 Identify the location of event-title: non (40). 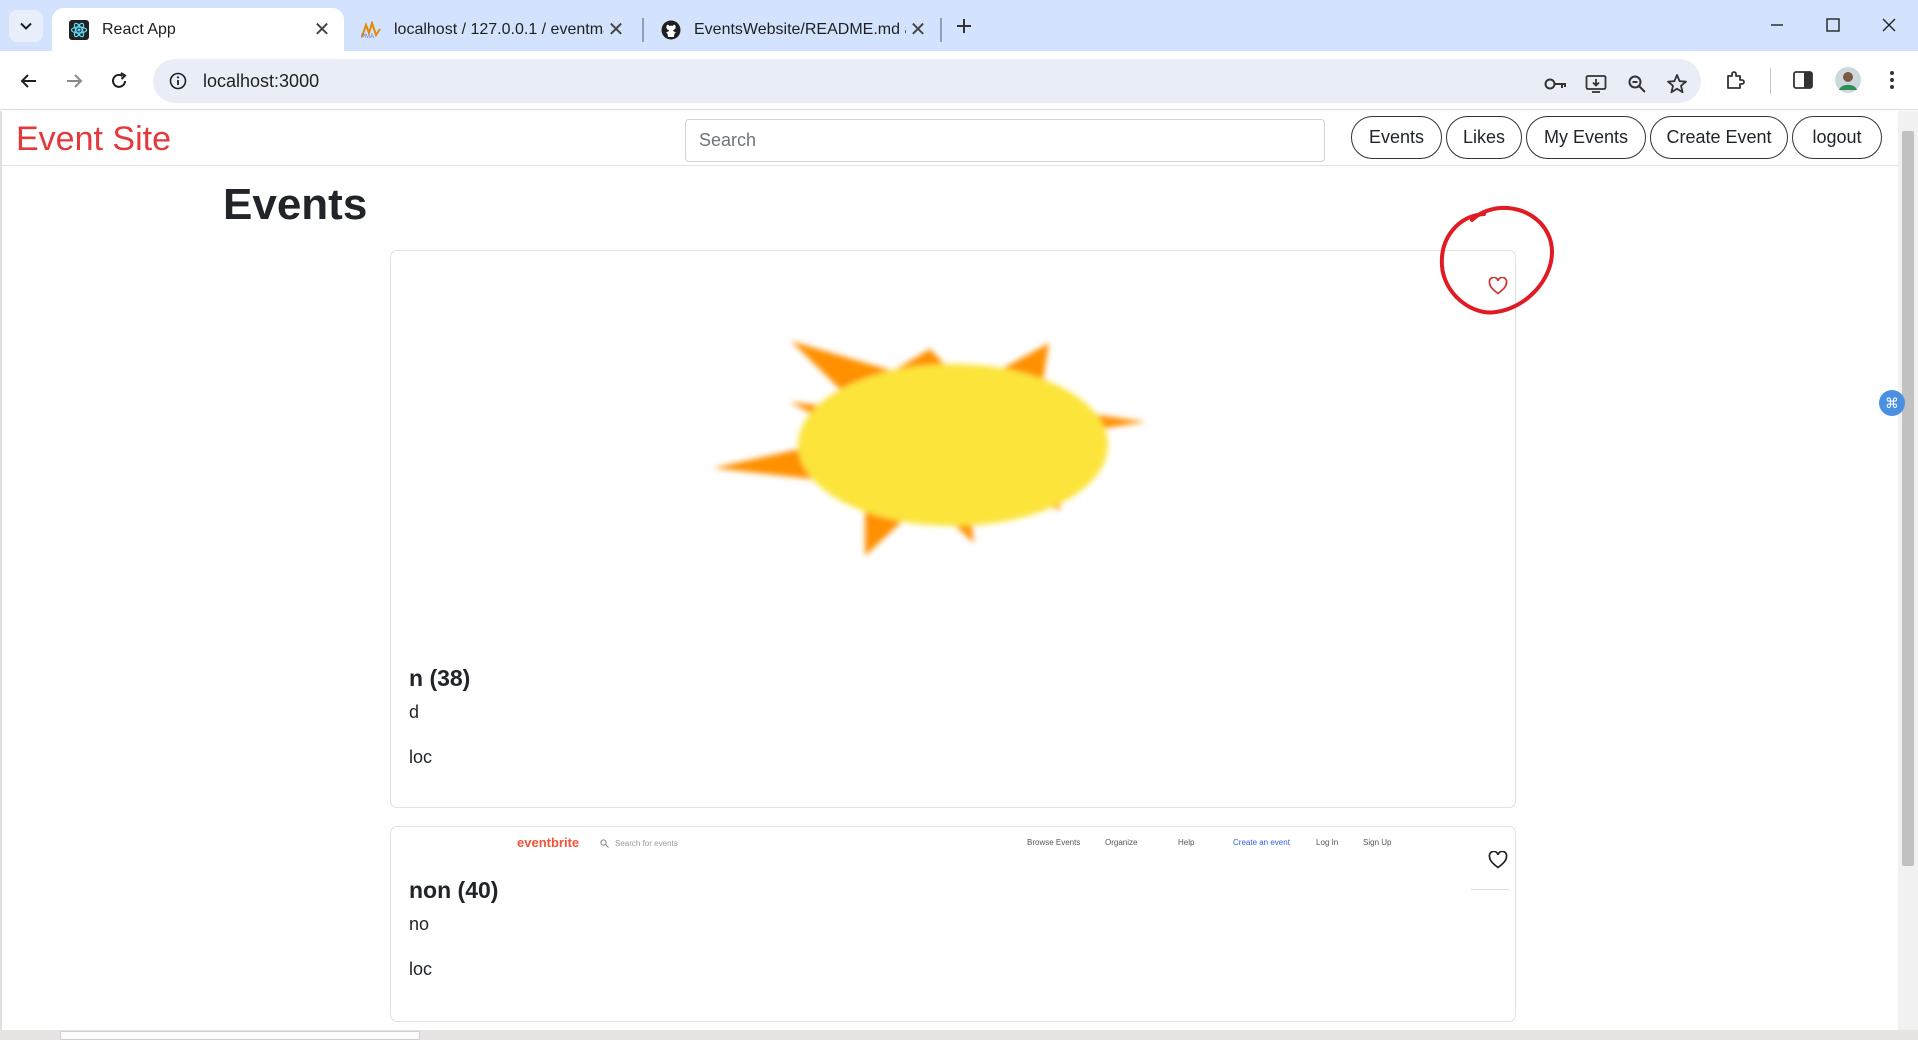
(454, 890).